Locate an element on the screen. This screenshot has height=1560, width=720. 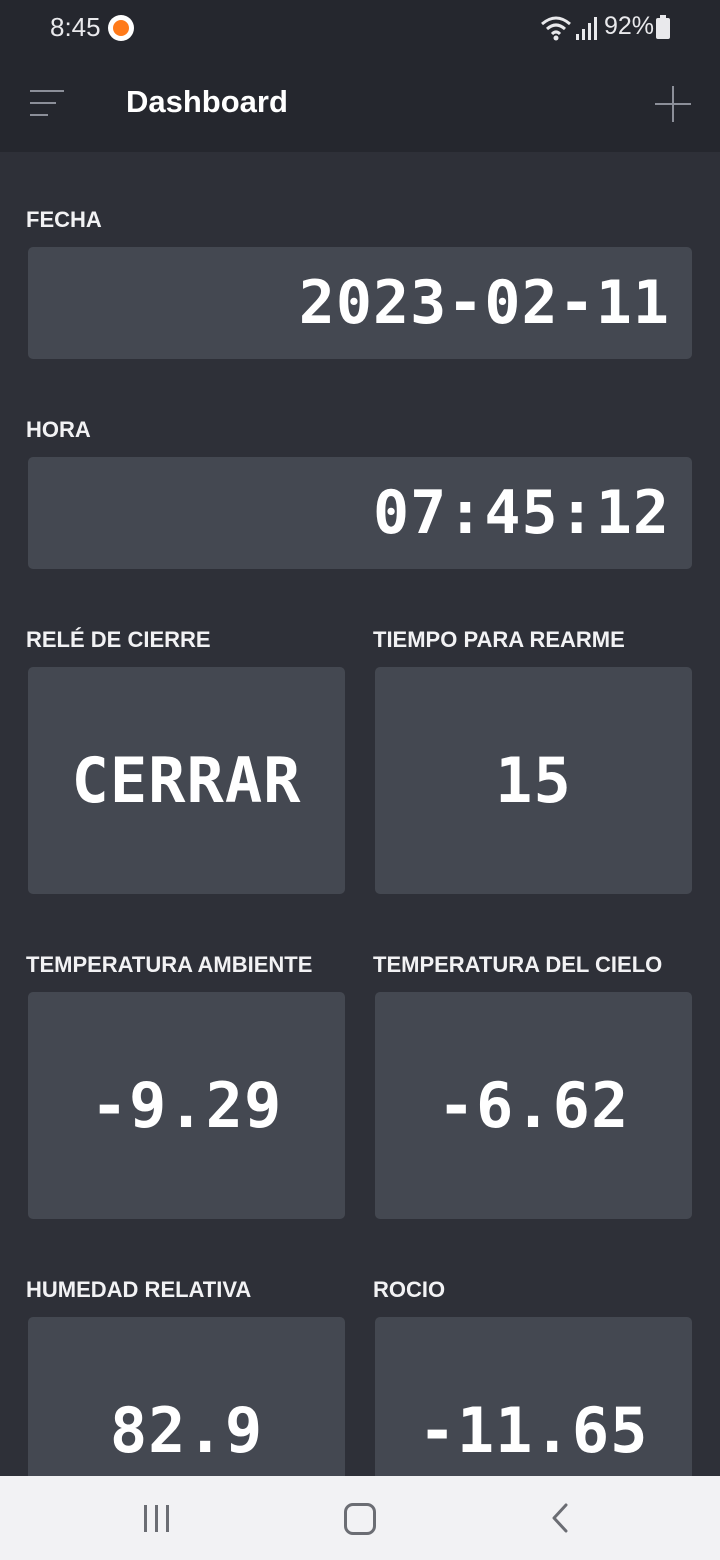
temp-cielo-value: -6.62 is located at coordinates (533, 1105).